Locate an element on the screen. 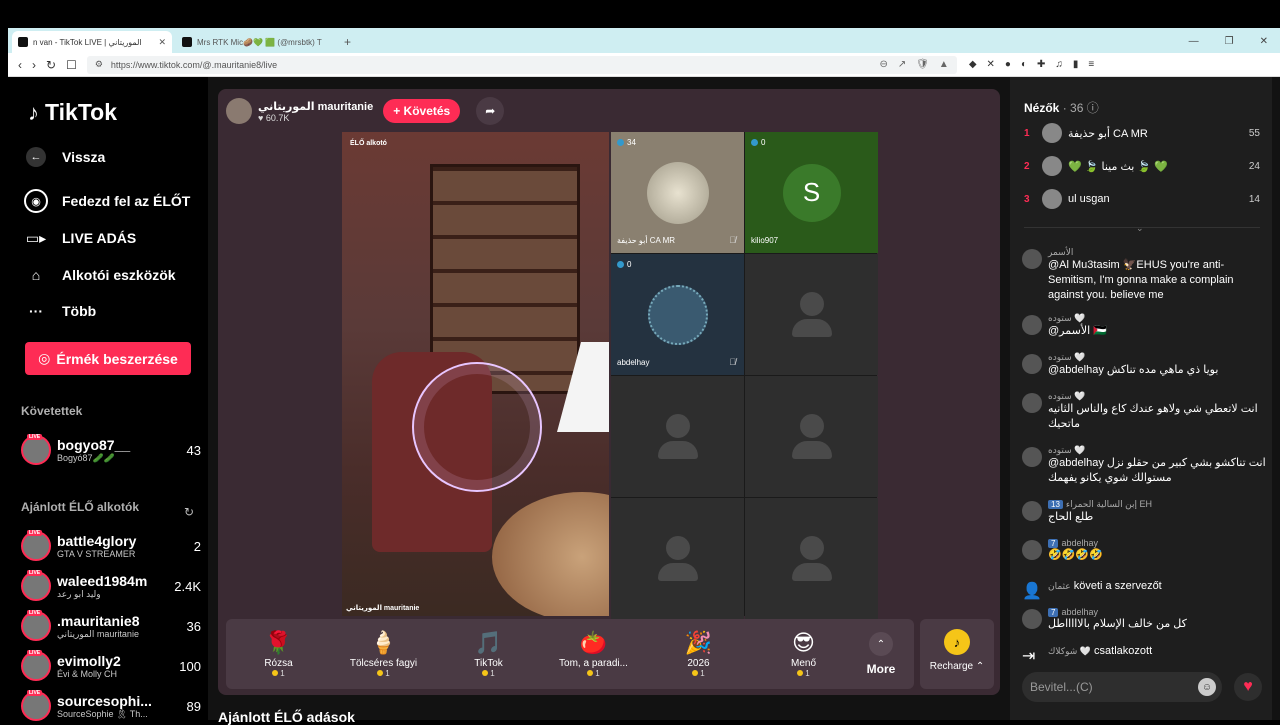 This screenshot has width=1280, height=725. gift-tom: 🍅 Tom, a paradi... 1 is located at coordinates (593, 654).